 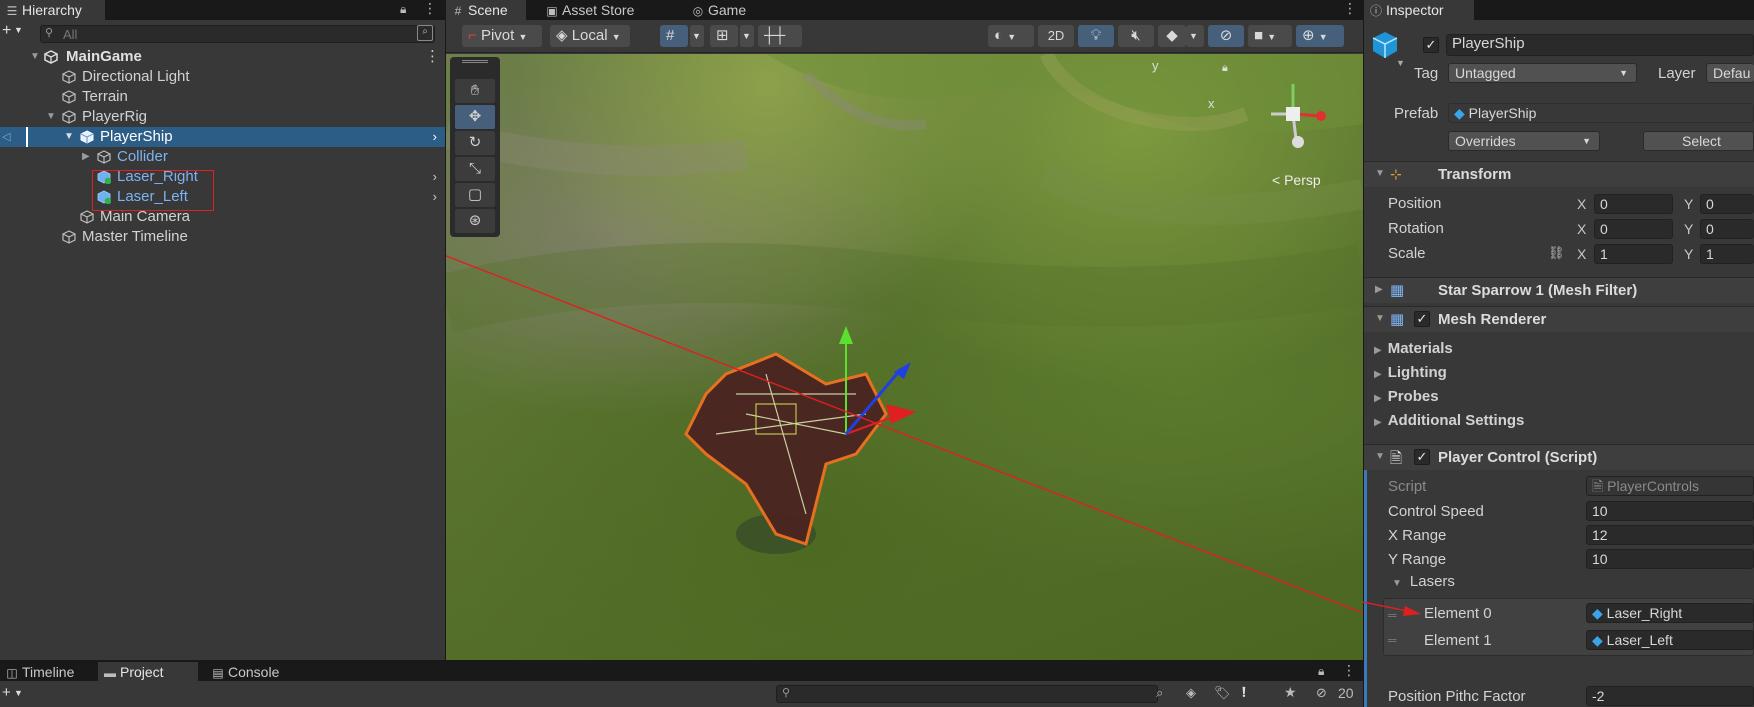 I want to click on increment-snap-dropdown: ▼, so click(x=747, y=36).